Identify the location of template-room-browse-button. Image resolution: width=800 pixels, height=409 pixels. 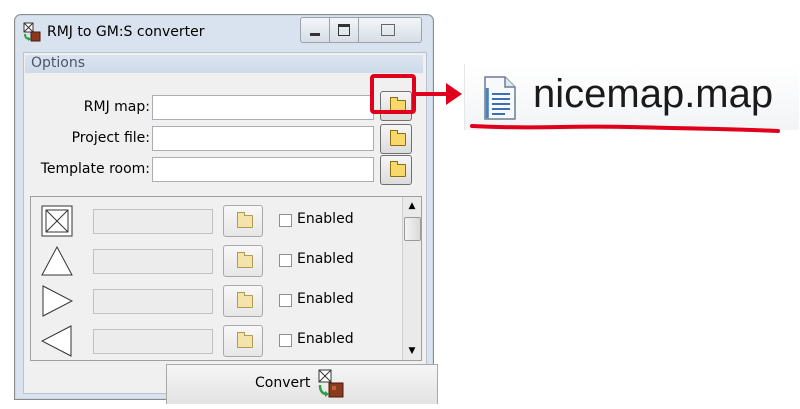
(396, 170).